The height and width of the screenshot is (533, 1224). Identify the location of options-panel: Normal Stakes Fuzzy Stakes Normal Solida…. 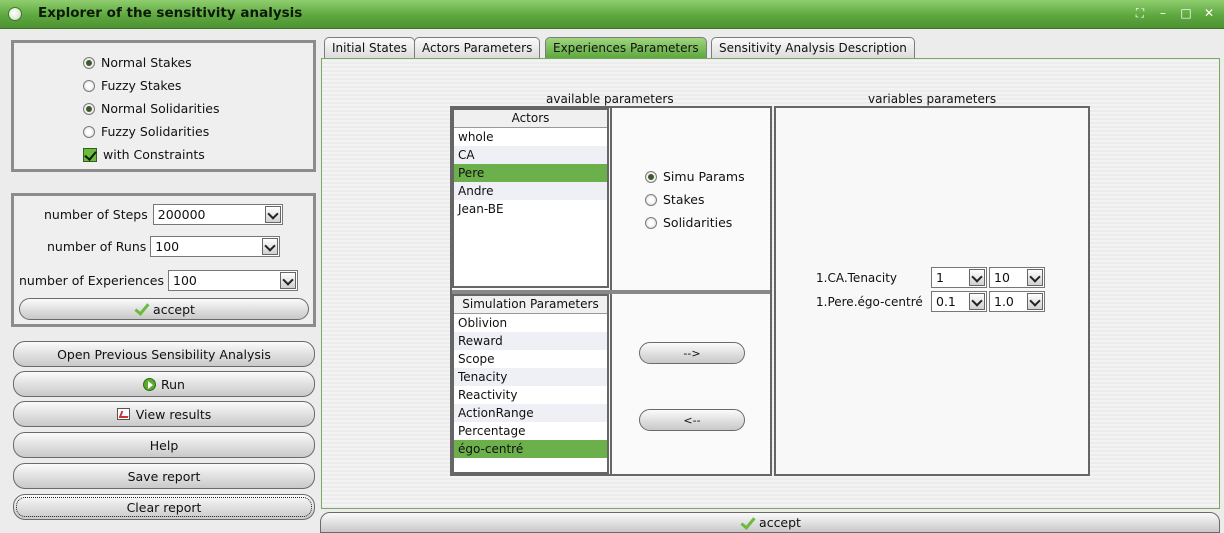
(163, 106).